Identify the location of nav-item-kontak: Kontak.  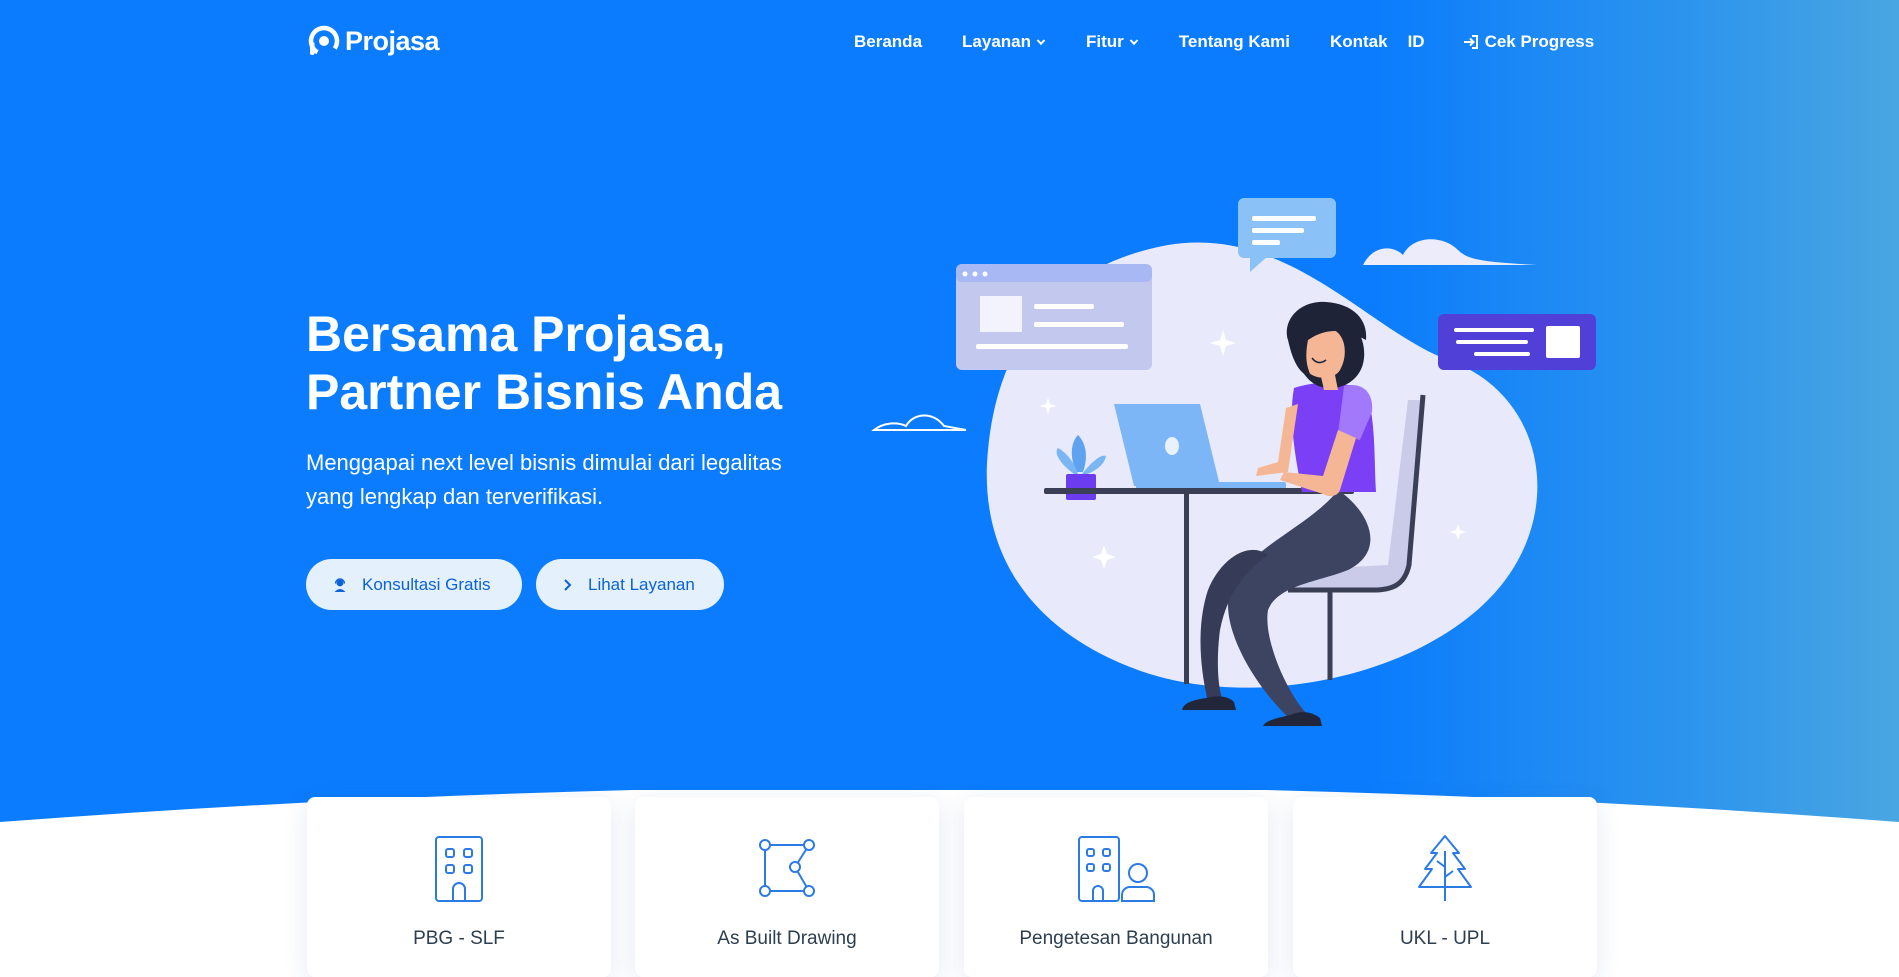
(1359, 42).